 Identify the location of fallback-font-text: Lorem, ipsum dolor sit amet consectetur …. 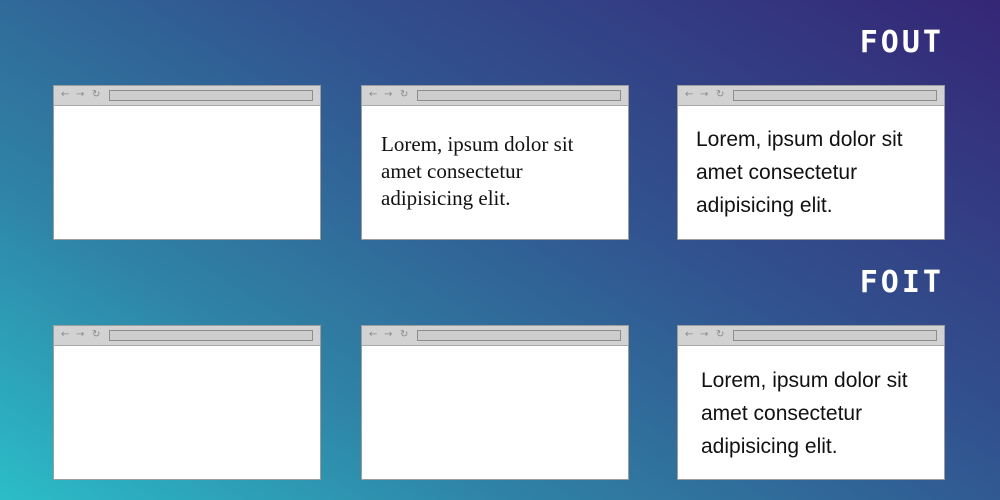
(477, 171).